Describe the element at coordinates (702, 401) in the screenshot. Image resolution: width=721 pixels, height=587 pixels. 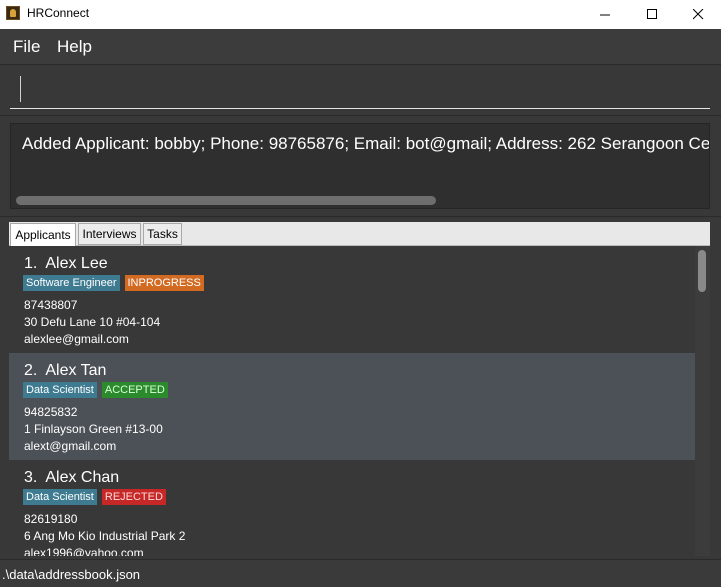
I see `vertical-scrollbar` at that location.